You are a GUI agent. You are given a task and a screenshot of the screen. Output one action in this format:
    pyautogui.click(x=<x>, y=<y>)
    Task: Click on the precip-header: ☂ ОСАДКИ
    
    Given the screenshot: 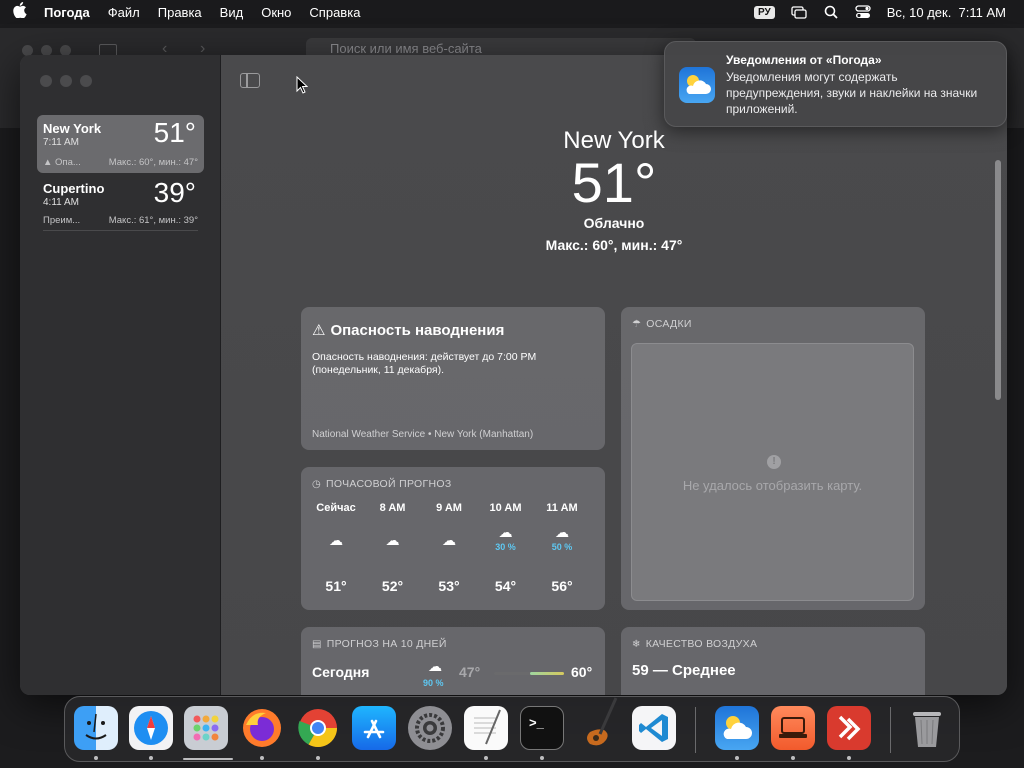 What is the action you would take?
    pyautogui.click(x=662, y=324)
    